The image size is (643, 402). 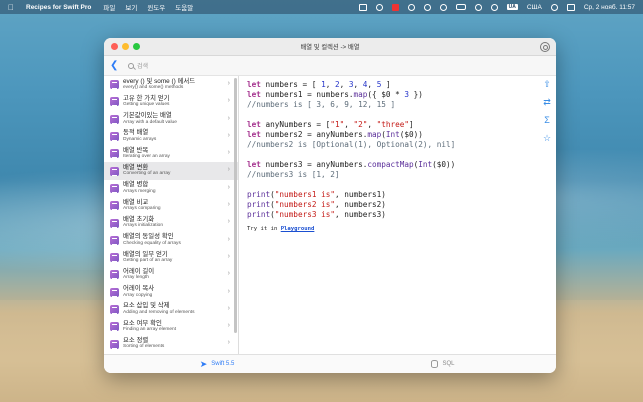 I want to click on sidebar-item: 동적 배열 Dynamic arrays ›, so click(x=171, y=136).